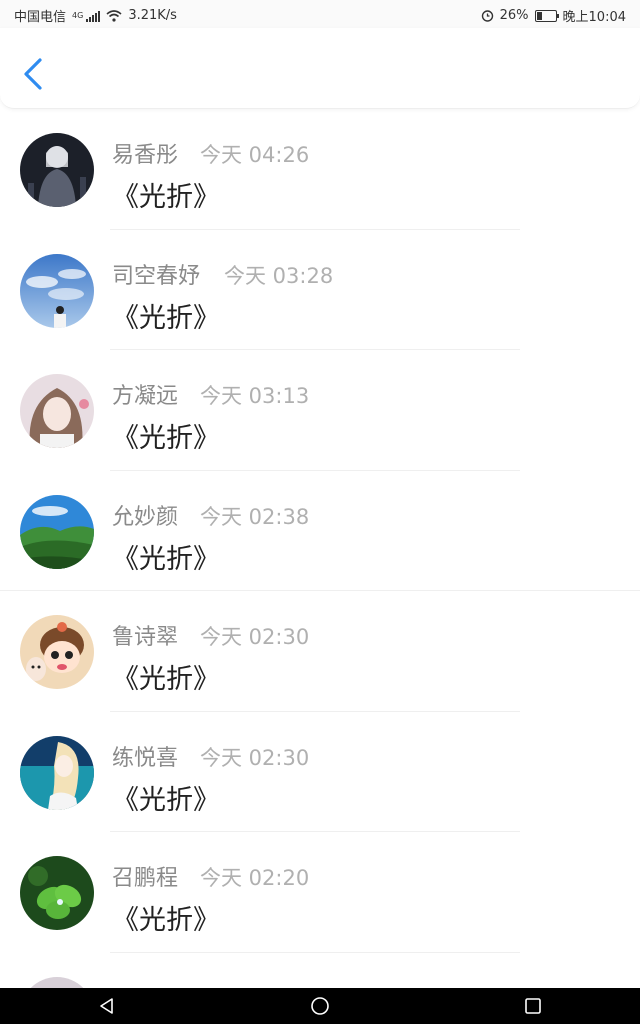 The width and height of the screenshot is (640, 1024). I want to click on status-bar: 中国电信 4G 3.21K/s 26% 晚上10:04, so click(320, 14).